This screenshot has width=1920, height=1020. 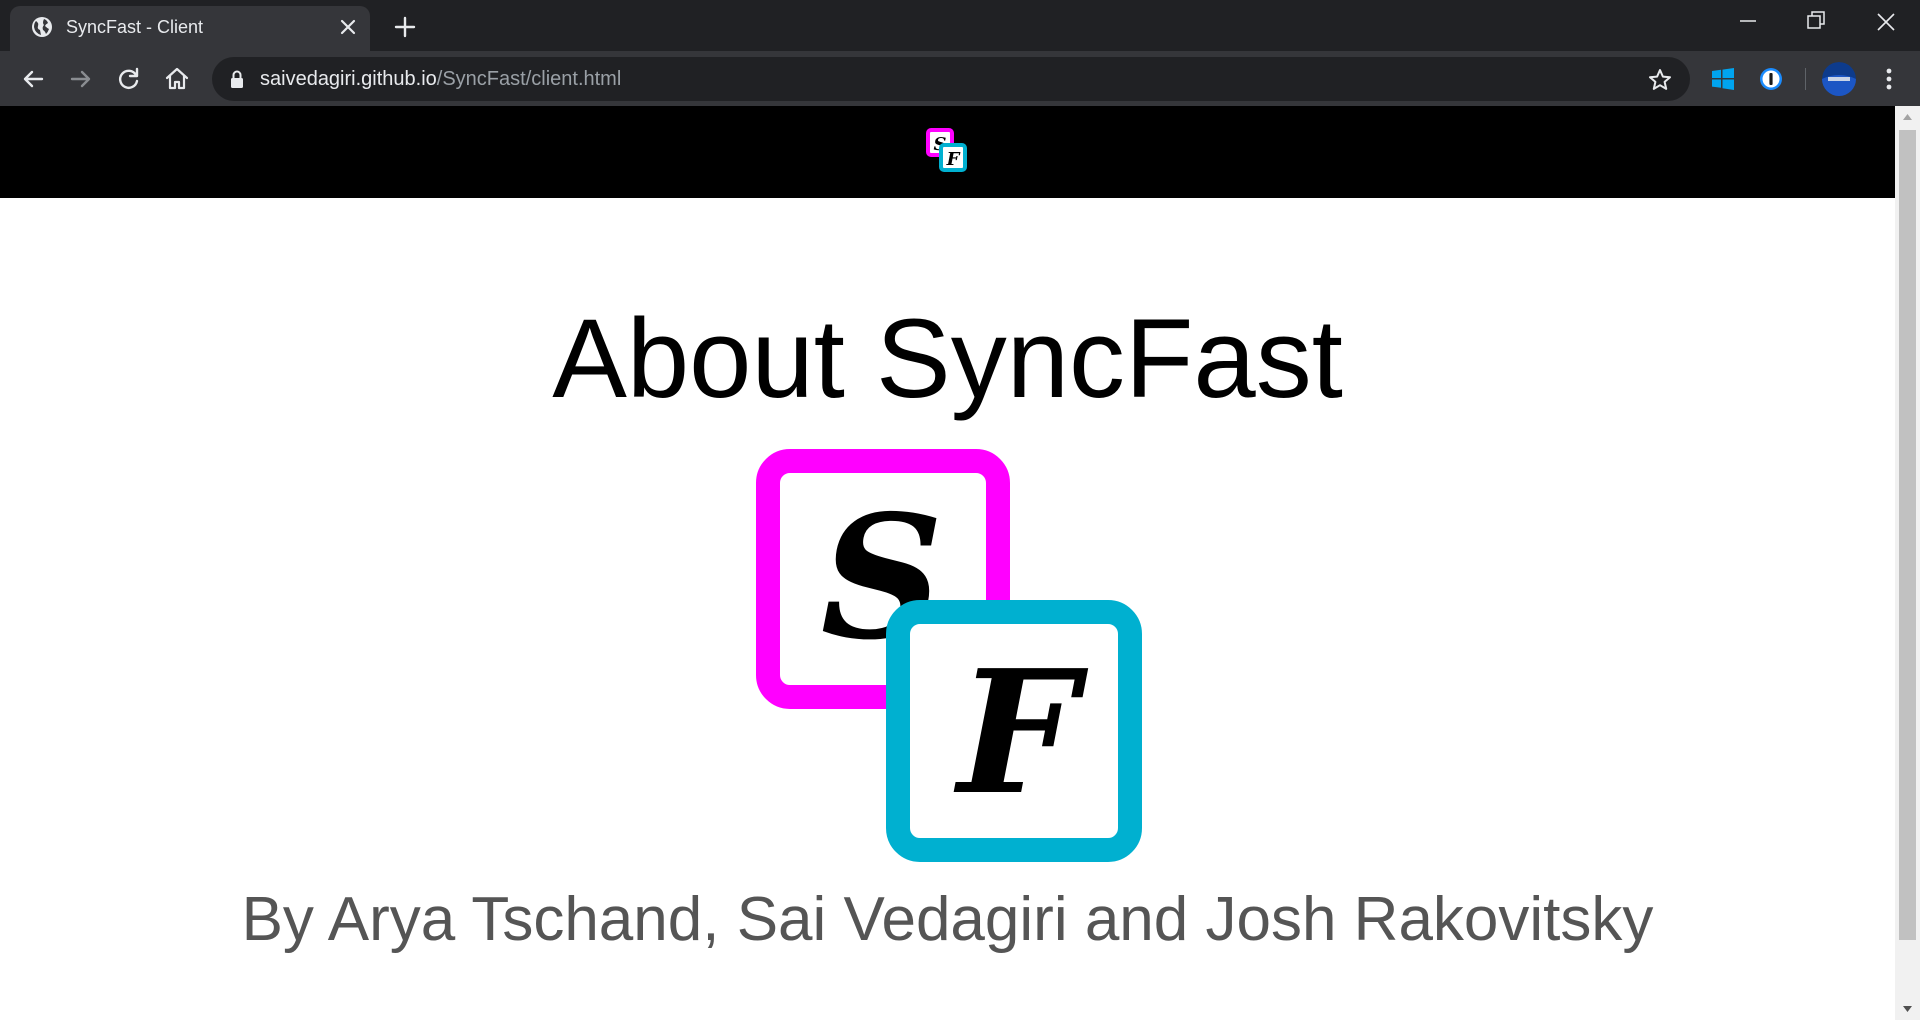 What do you see at coordinates (1723, 79) in the screenshot?
I see `windows-icon` at bounding box center [1723, 79].